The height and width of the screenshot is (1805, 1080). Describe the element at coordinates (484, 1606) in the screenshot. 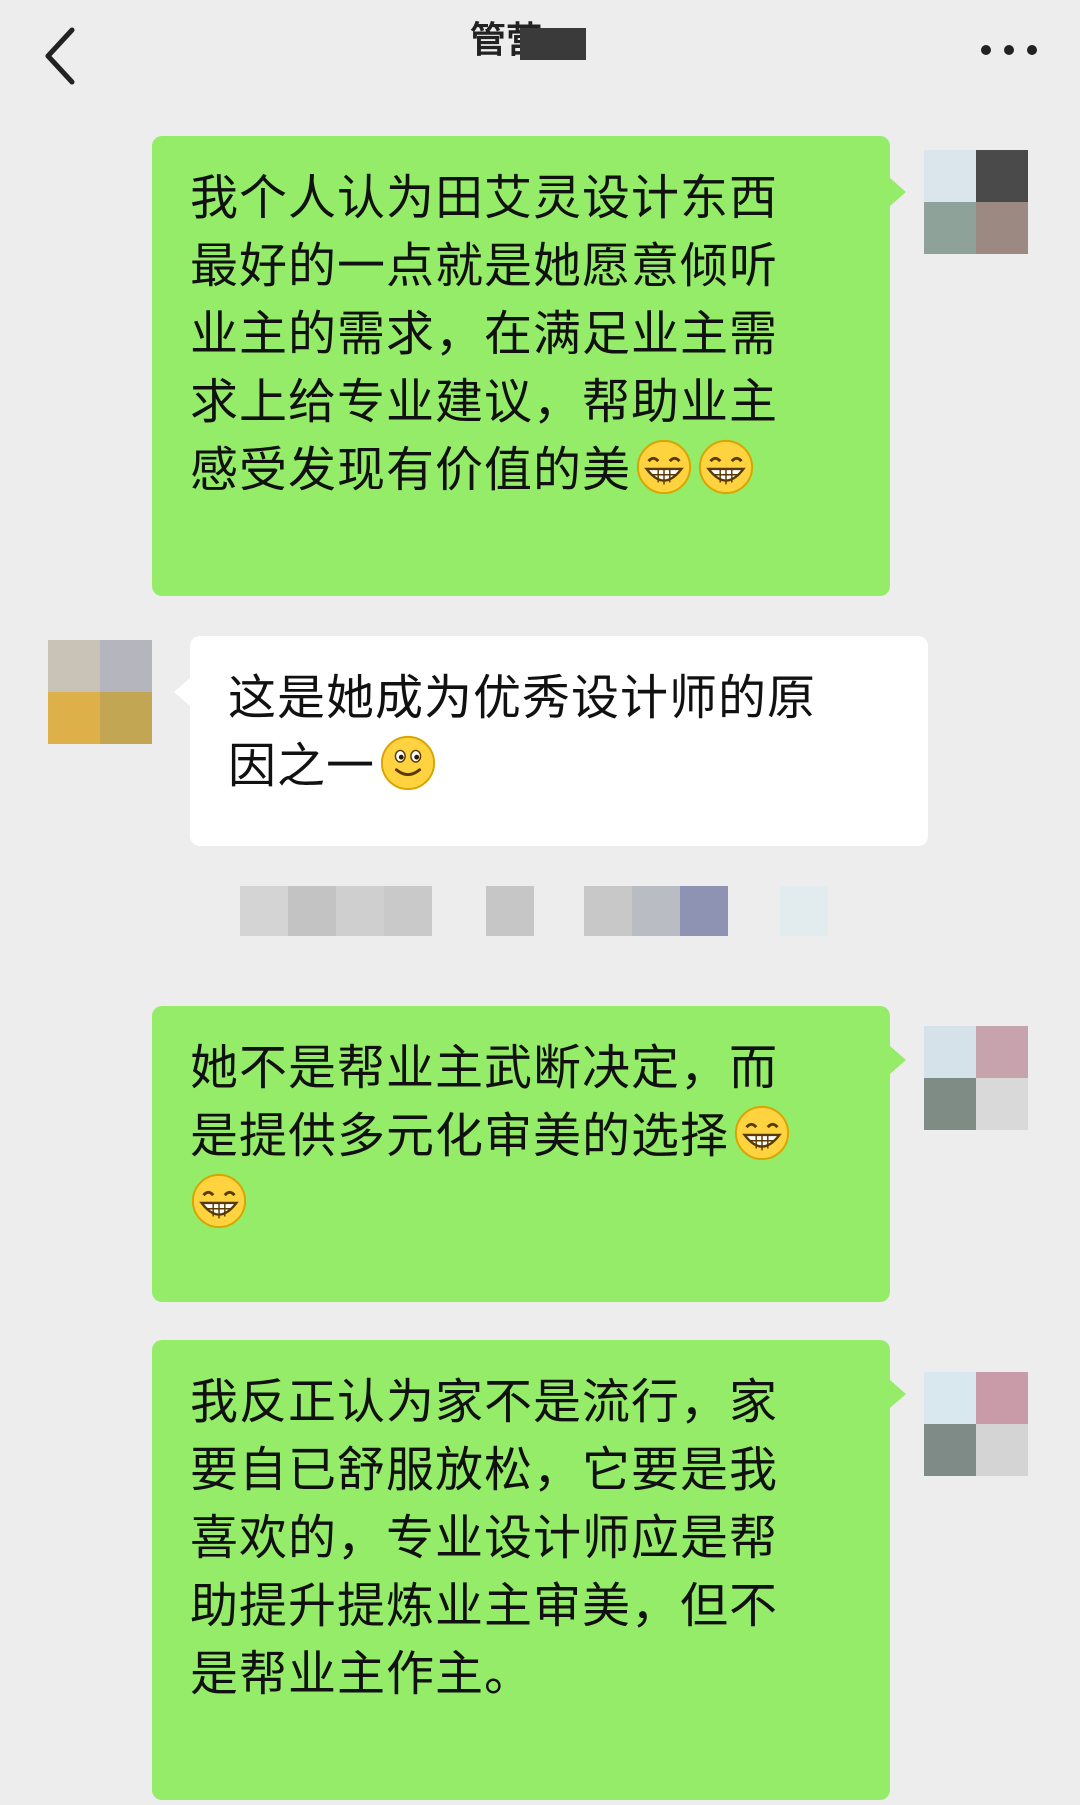

I see `message-line: 助提升提炼业主审美，但不` at that location.